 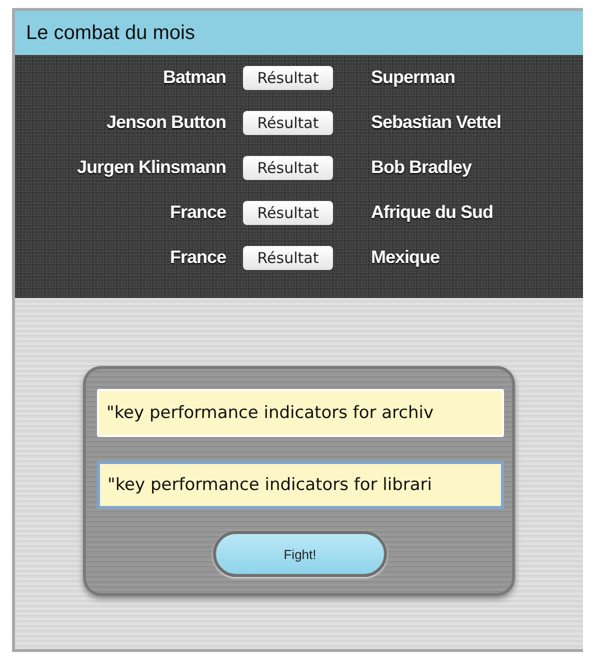 What do you see at coordinates (413, 77) in the screenshot?
I see `fighter-name: Superman` at bounding box center [413, 77].